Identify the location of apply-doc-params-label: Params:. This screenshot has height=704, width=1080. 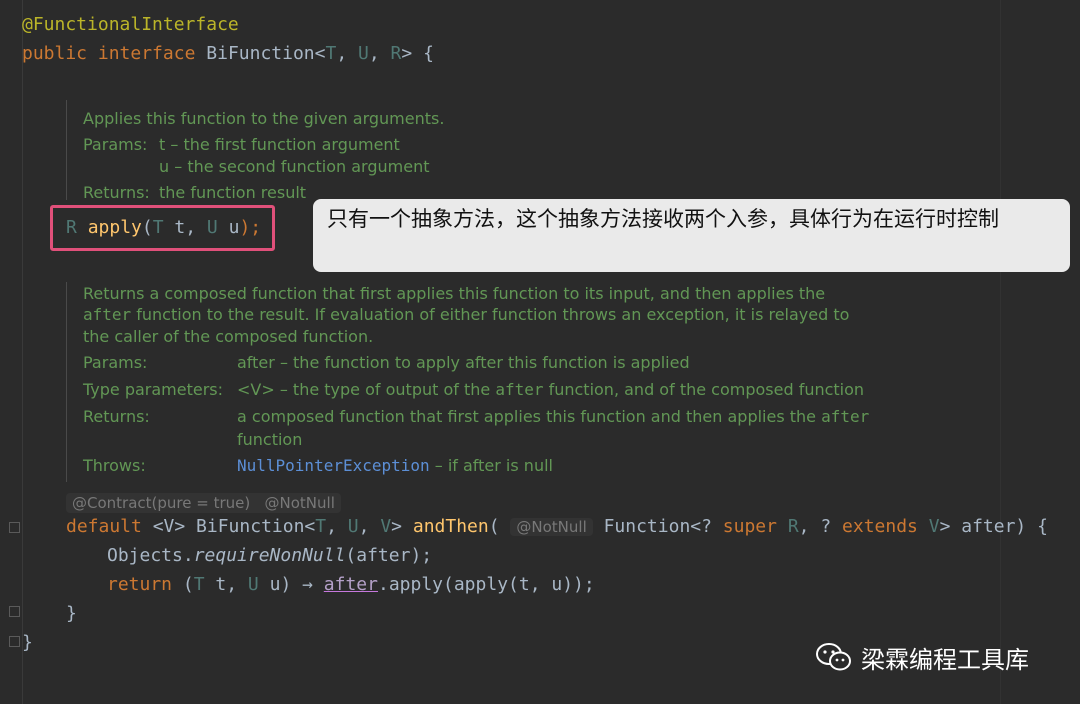
(115, 144).